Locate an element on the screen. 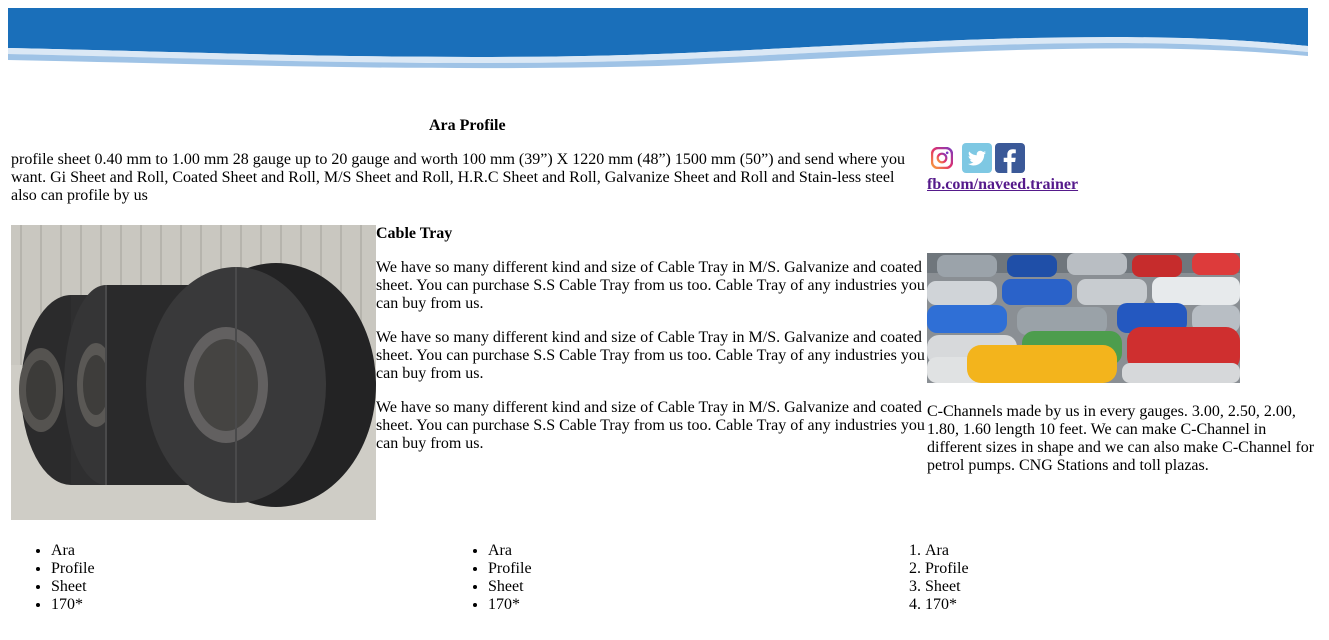  page-title: Ara Profile is located at coordinates (467, 125).